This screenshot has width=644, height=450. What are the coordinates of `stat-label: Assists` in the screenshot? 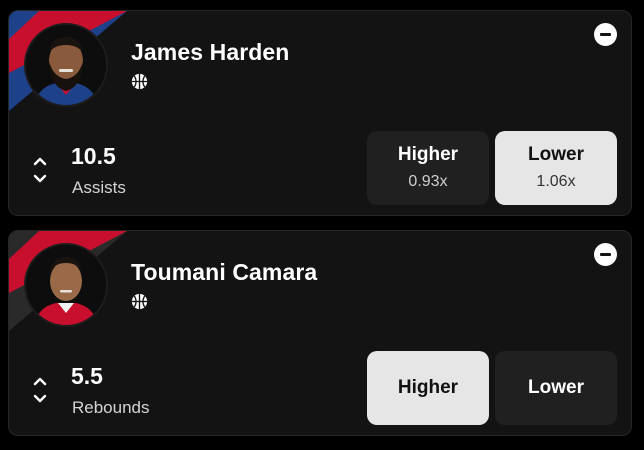 It's located at (99, 187).